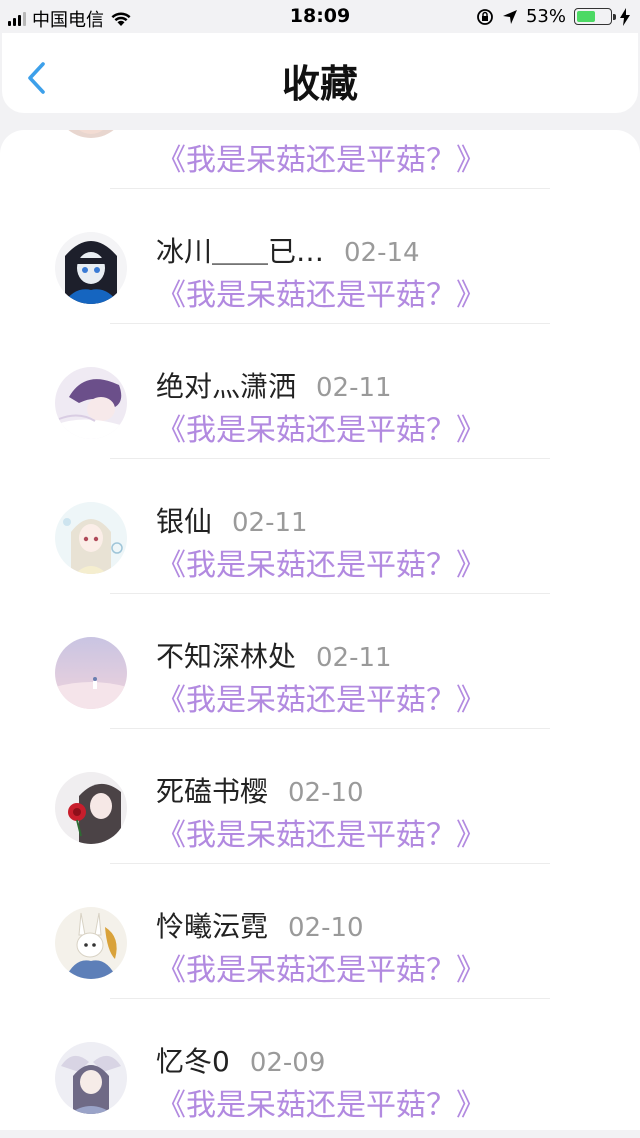 The height and width of the screenshot is (1138, 640). Describe the element at coordinates (91, 268) in the screenshot. I see `avatar-girl-dark-icon` at that location.